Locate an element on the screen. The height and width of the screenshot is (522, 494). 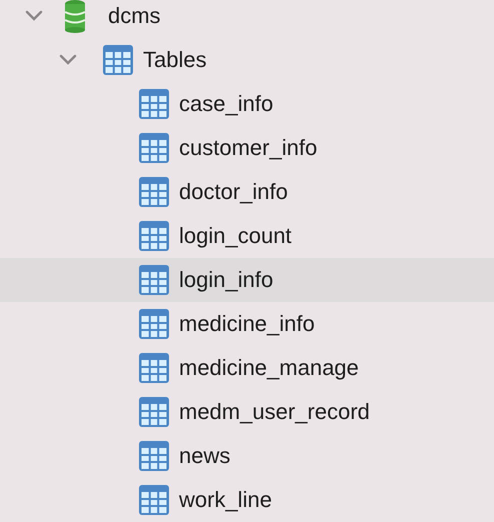
tree-row: login_info is located at coordinates (247, 280).